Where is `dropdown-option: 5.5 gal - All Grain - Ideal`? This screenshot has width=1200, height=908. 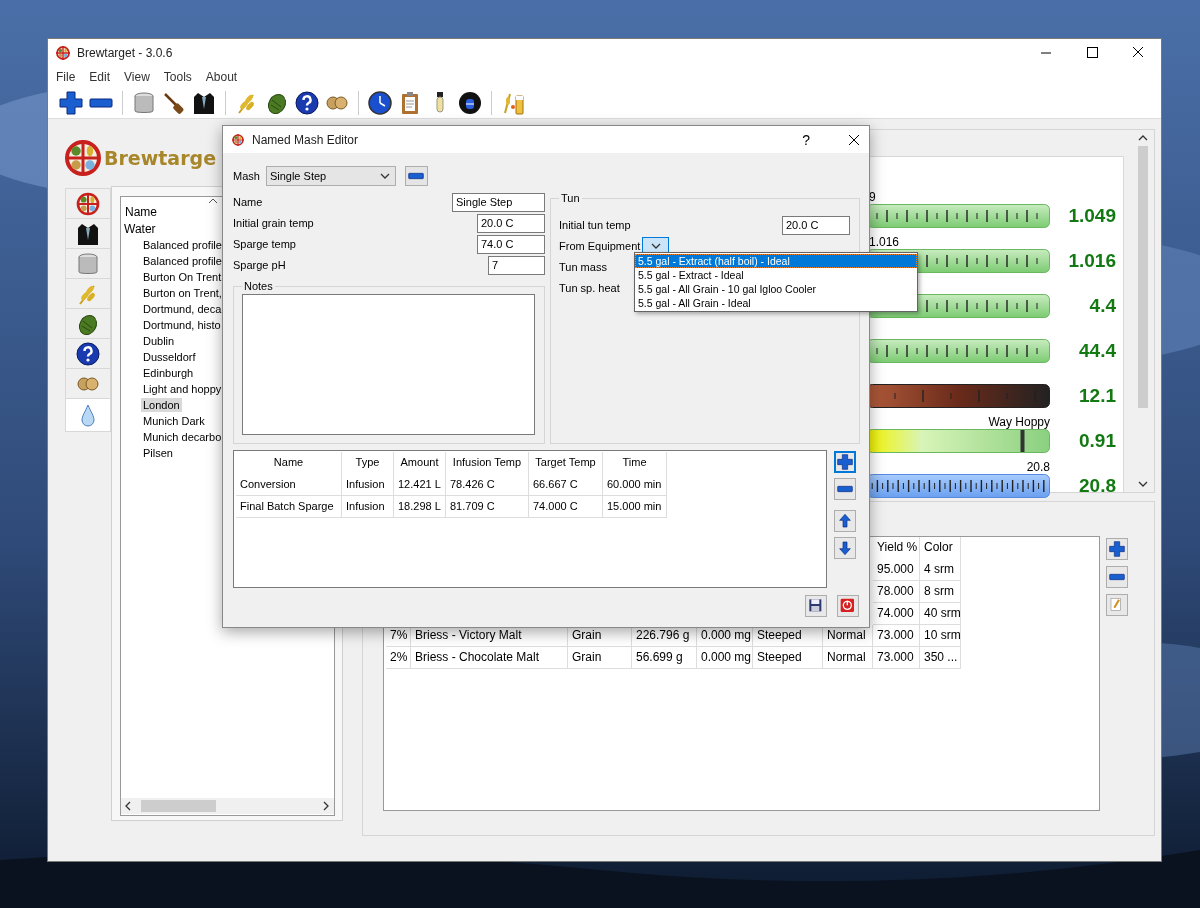
dropdown-option: 5.5 gal - All Grain - Ideal is located at coordinates (776, 303).